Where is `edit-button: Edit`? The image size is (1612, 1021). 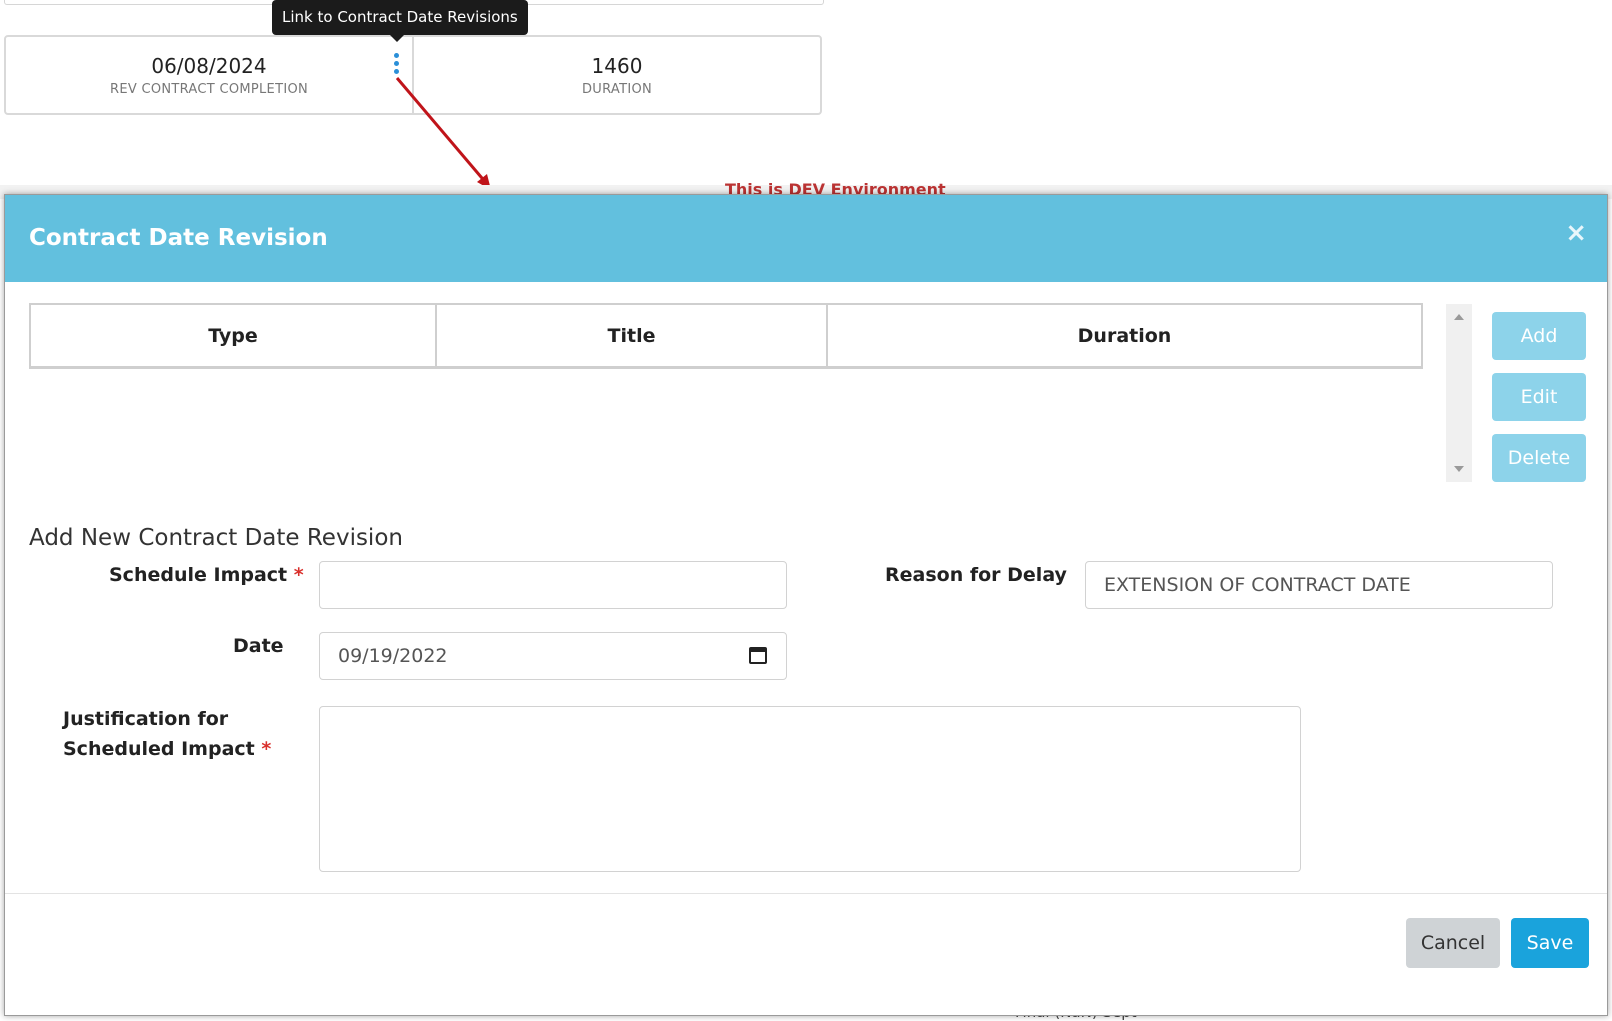 edit-button: Edit is located at coordinates (1539, 397).